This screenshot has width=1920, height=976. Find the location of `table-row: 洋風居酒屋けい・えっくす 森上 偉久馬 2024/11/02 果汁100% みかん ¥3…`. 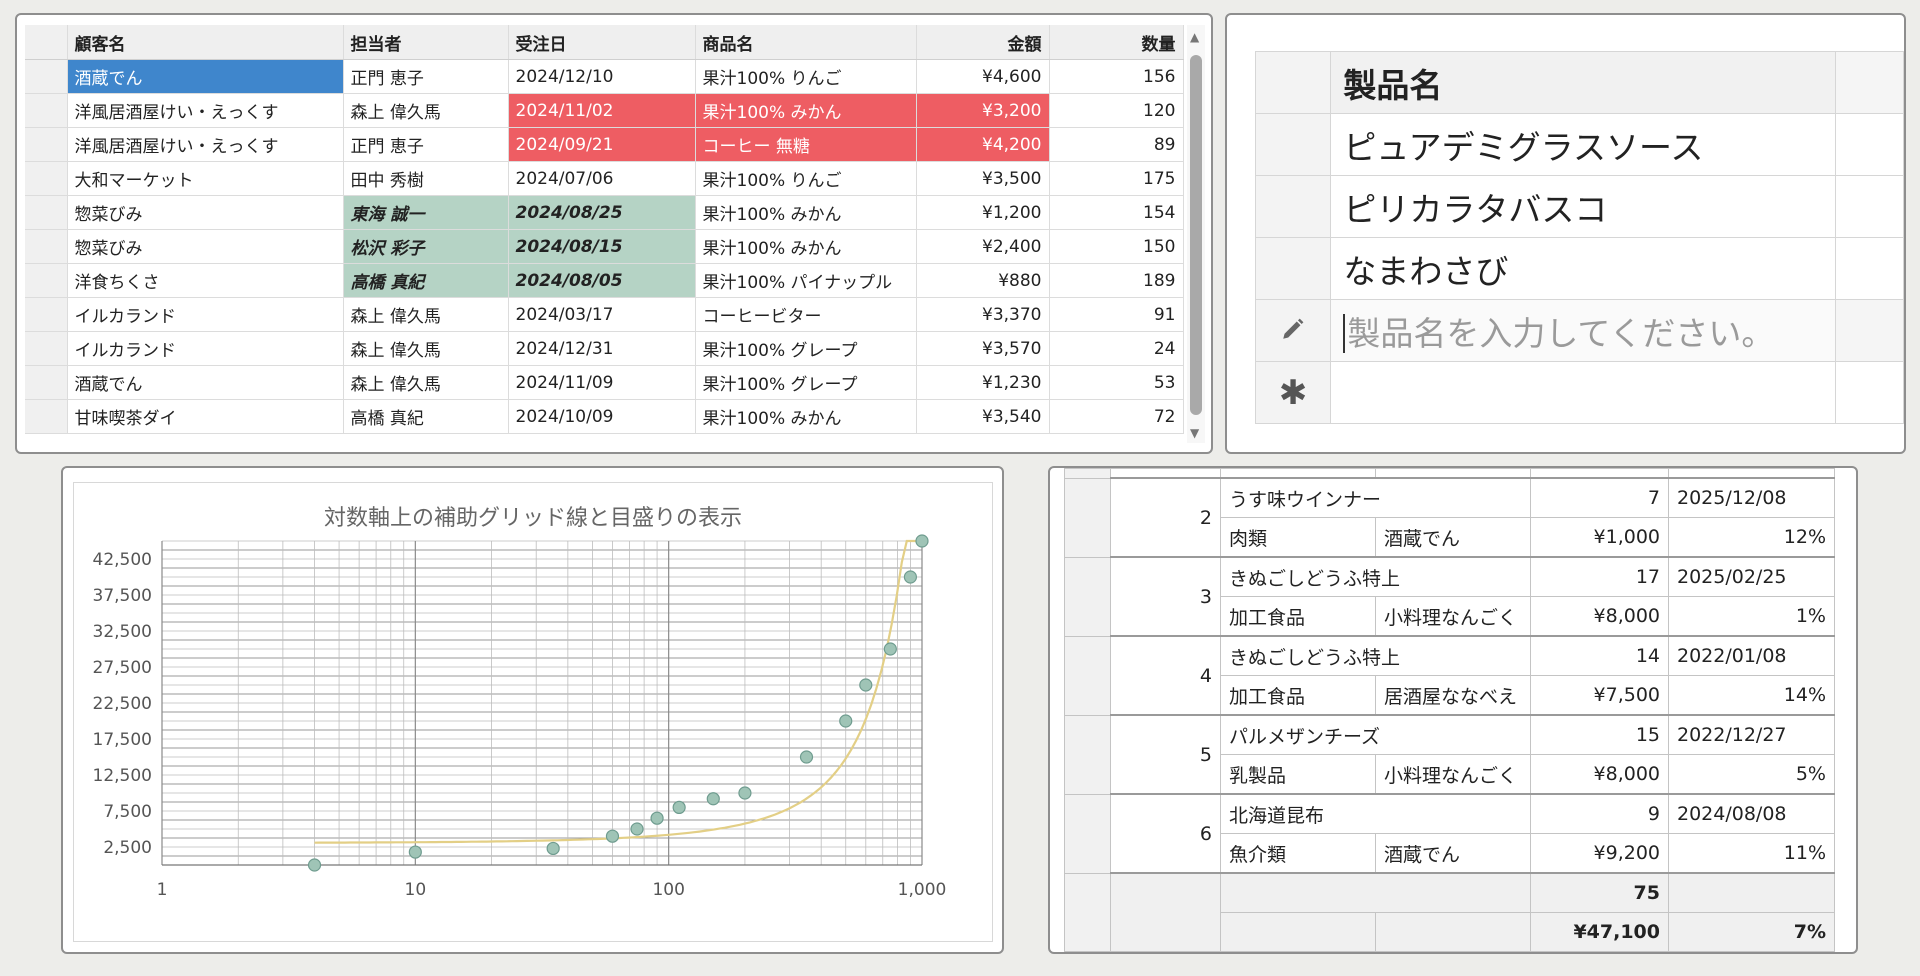

table-row: 洋風居酒屋けい・えっくす 森上 偉久馬 2024/11/02 果汁100% みかん ¥3… is located at coordinates (604, 110).